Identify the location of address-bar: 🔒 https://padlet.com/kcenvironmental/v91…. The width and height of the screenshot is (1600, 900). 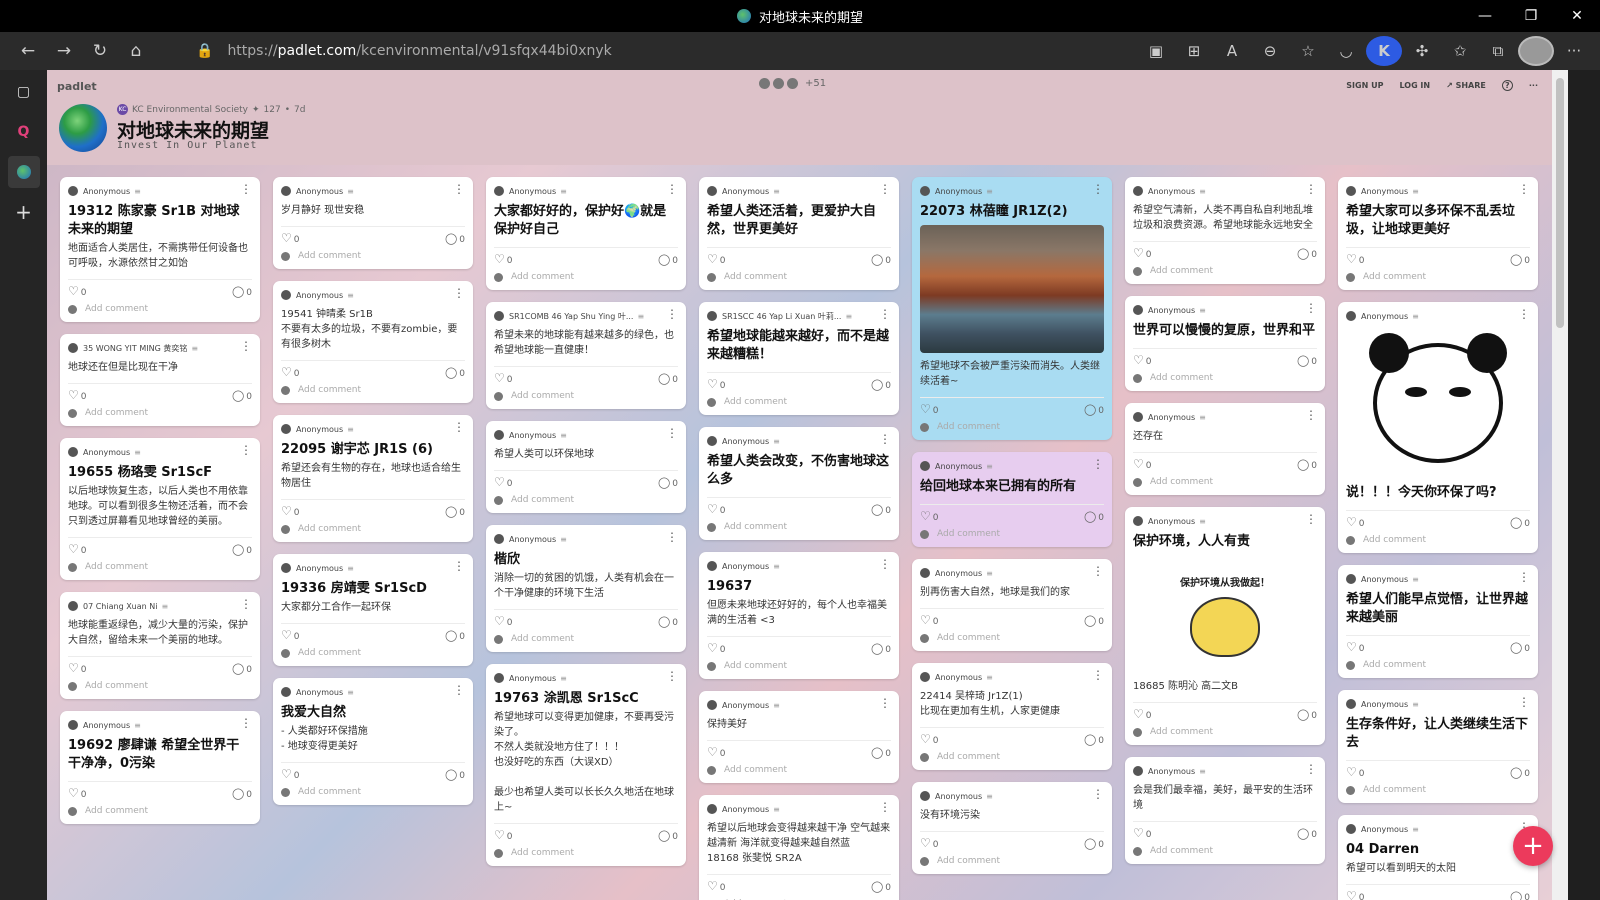
(636, 51).